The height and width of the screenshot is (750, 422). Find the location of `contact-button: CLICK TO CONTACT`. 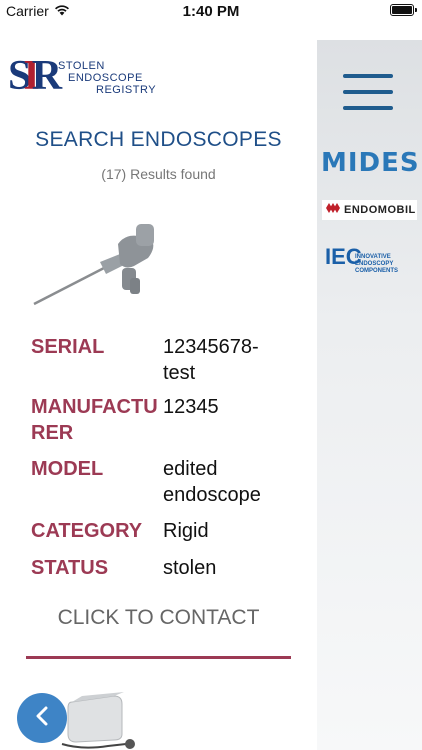

contact-button: CLICK TO CONTACT is located at coordinates (158, 618).